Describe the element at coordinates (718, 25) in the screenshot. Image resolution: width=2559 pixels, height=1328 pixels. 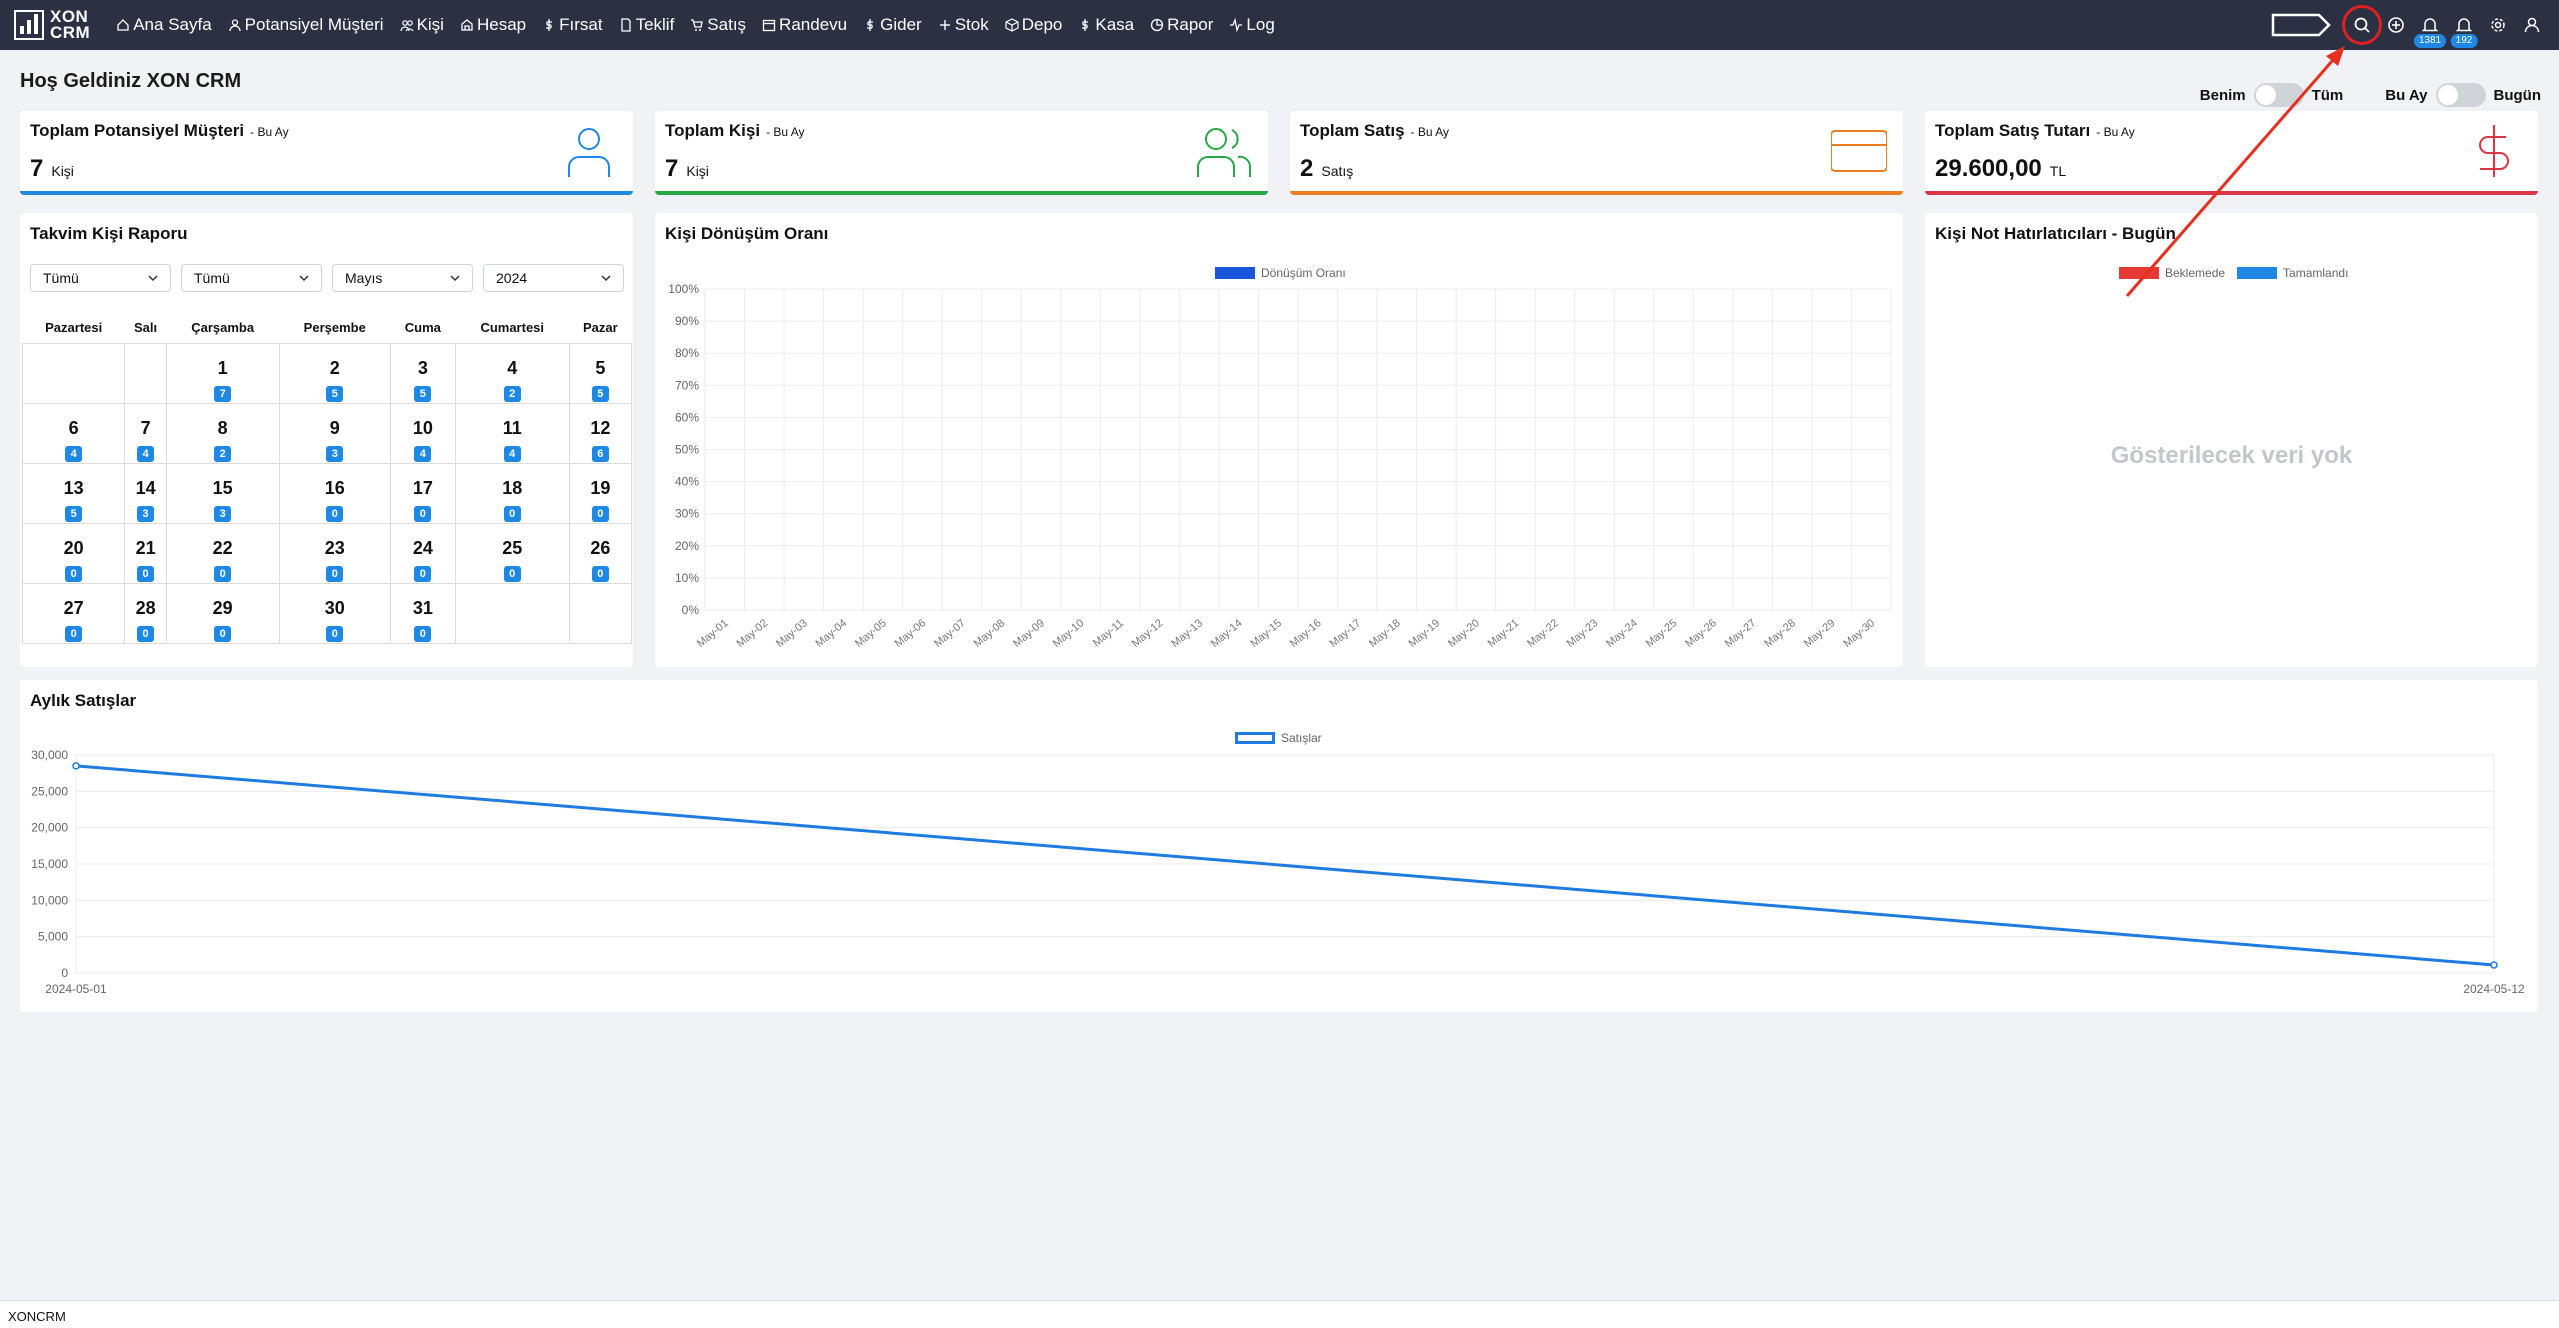
I see `nav-item-7: Satış` at that location.